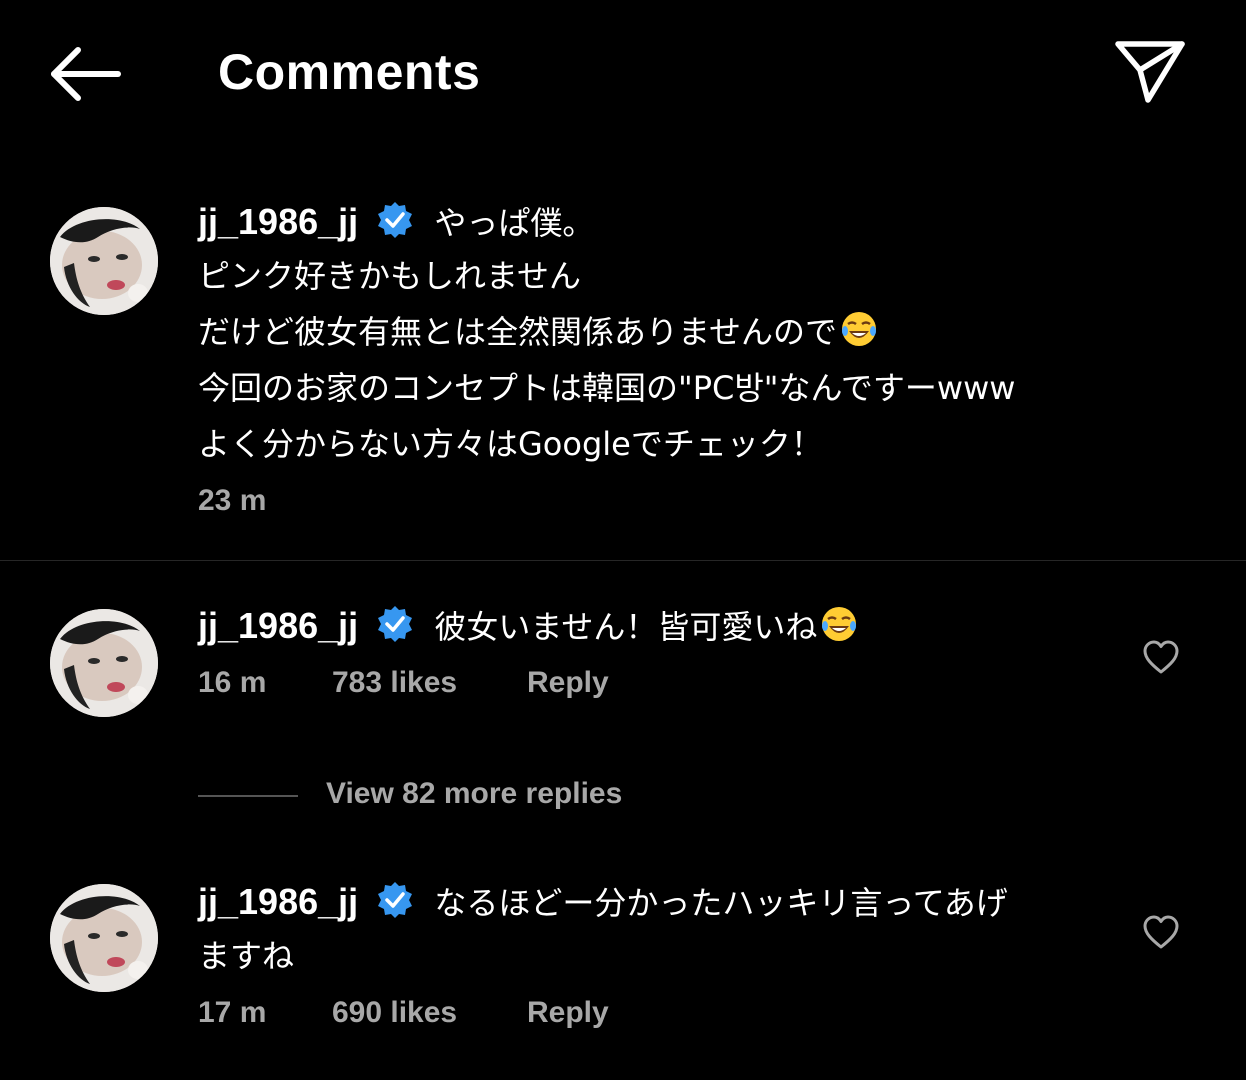  Describe the element at coordinates (246, 956) in the screenshot. I see `comment-text-line-2: ますね` at that location.